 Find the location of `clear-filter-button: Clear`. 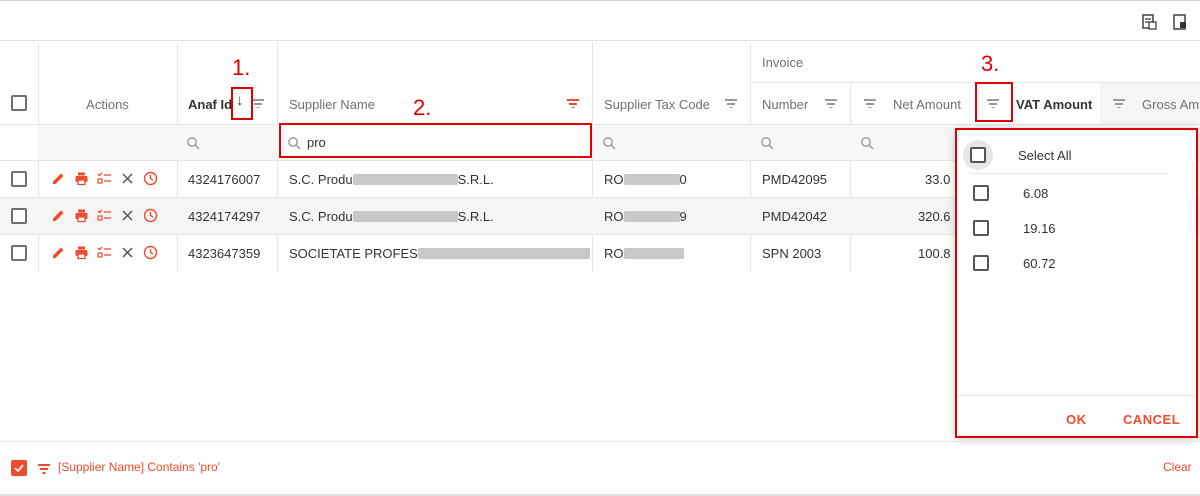

clear-filter-button: Clear is located at coordinates (1177, 467).